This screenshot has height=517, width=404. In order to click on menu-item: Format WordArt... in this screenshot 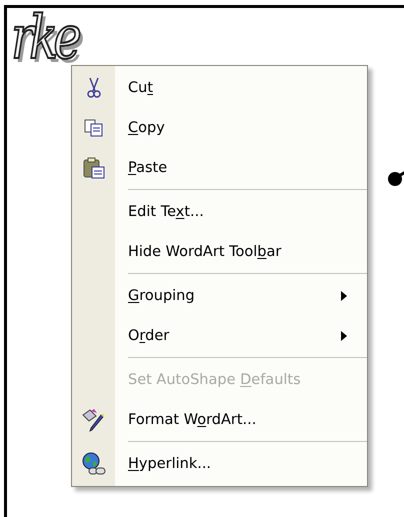, I will do `click(219, 420)`.